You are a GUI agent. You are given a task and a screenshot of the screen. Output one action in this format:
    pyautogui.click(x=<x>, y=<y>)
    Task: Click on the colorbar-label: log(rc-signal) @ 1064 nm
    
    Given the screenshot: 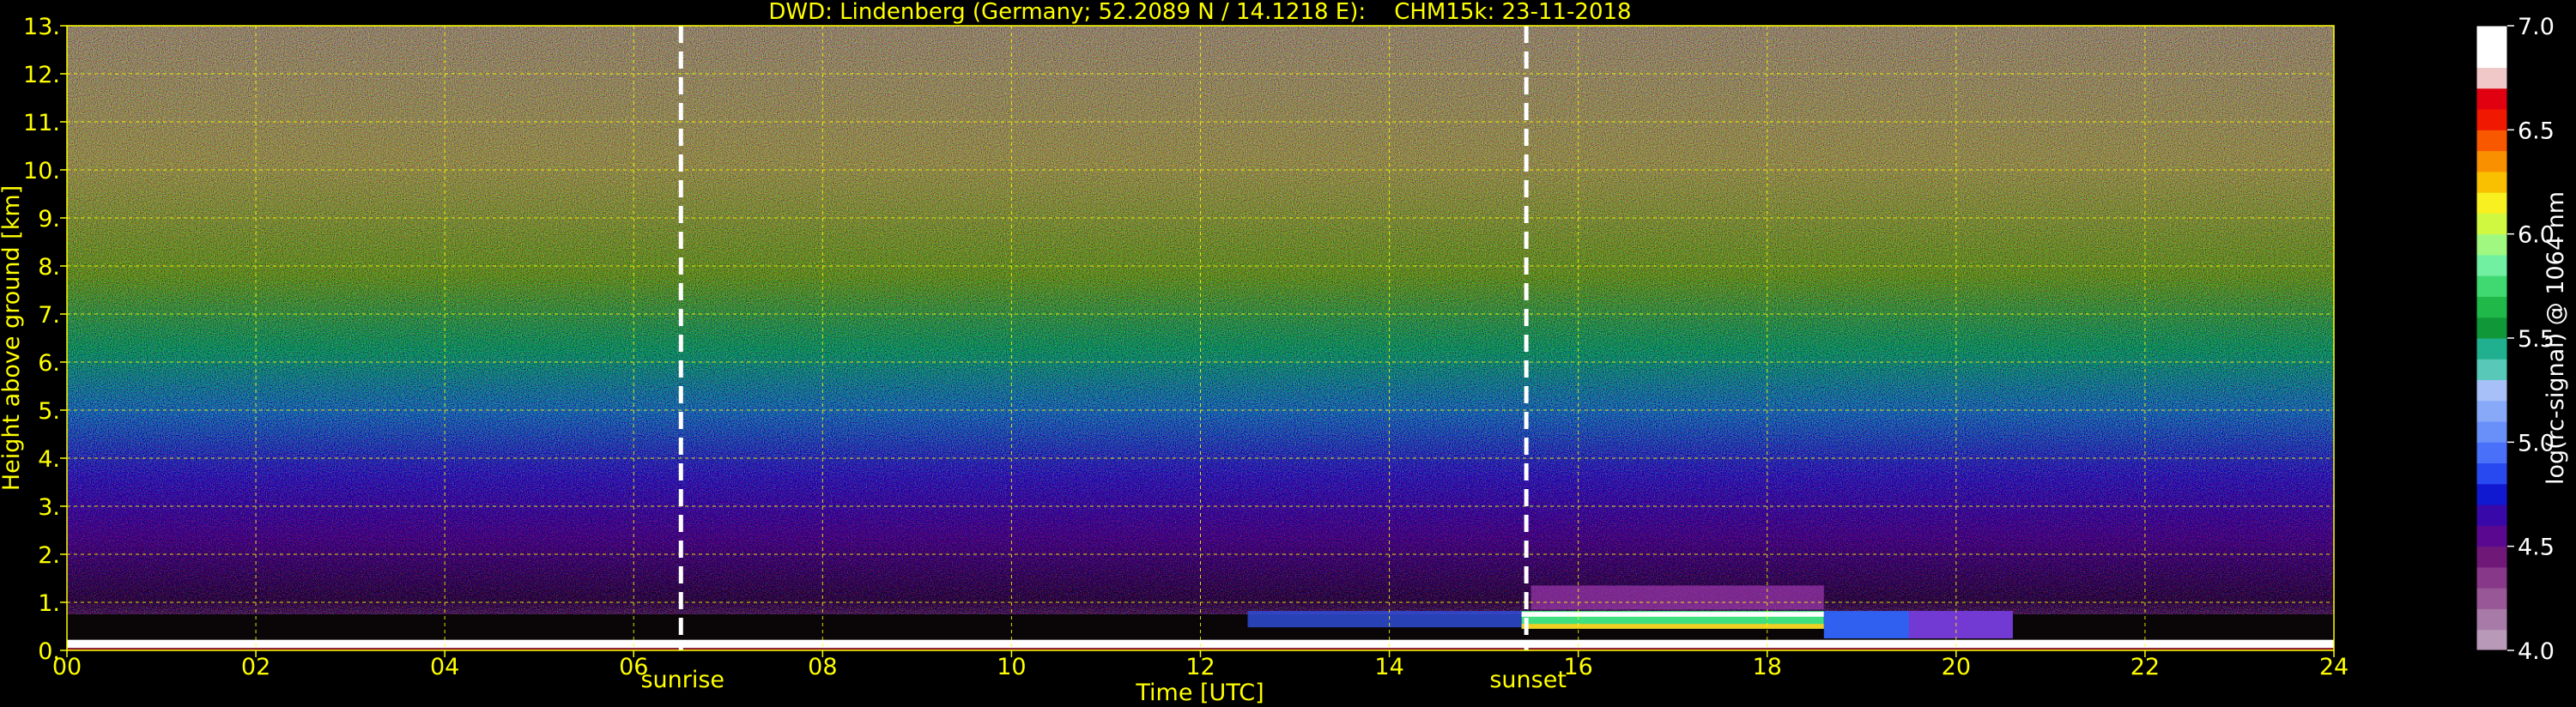 What is the action you would take?
    pyautogui.click(x=2556, y=338)
    